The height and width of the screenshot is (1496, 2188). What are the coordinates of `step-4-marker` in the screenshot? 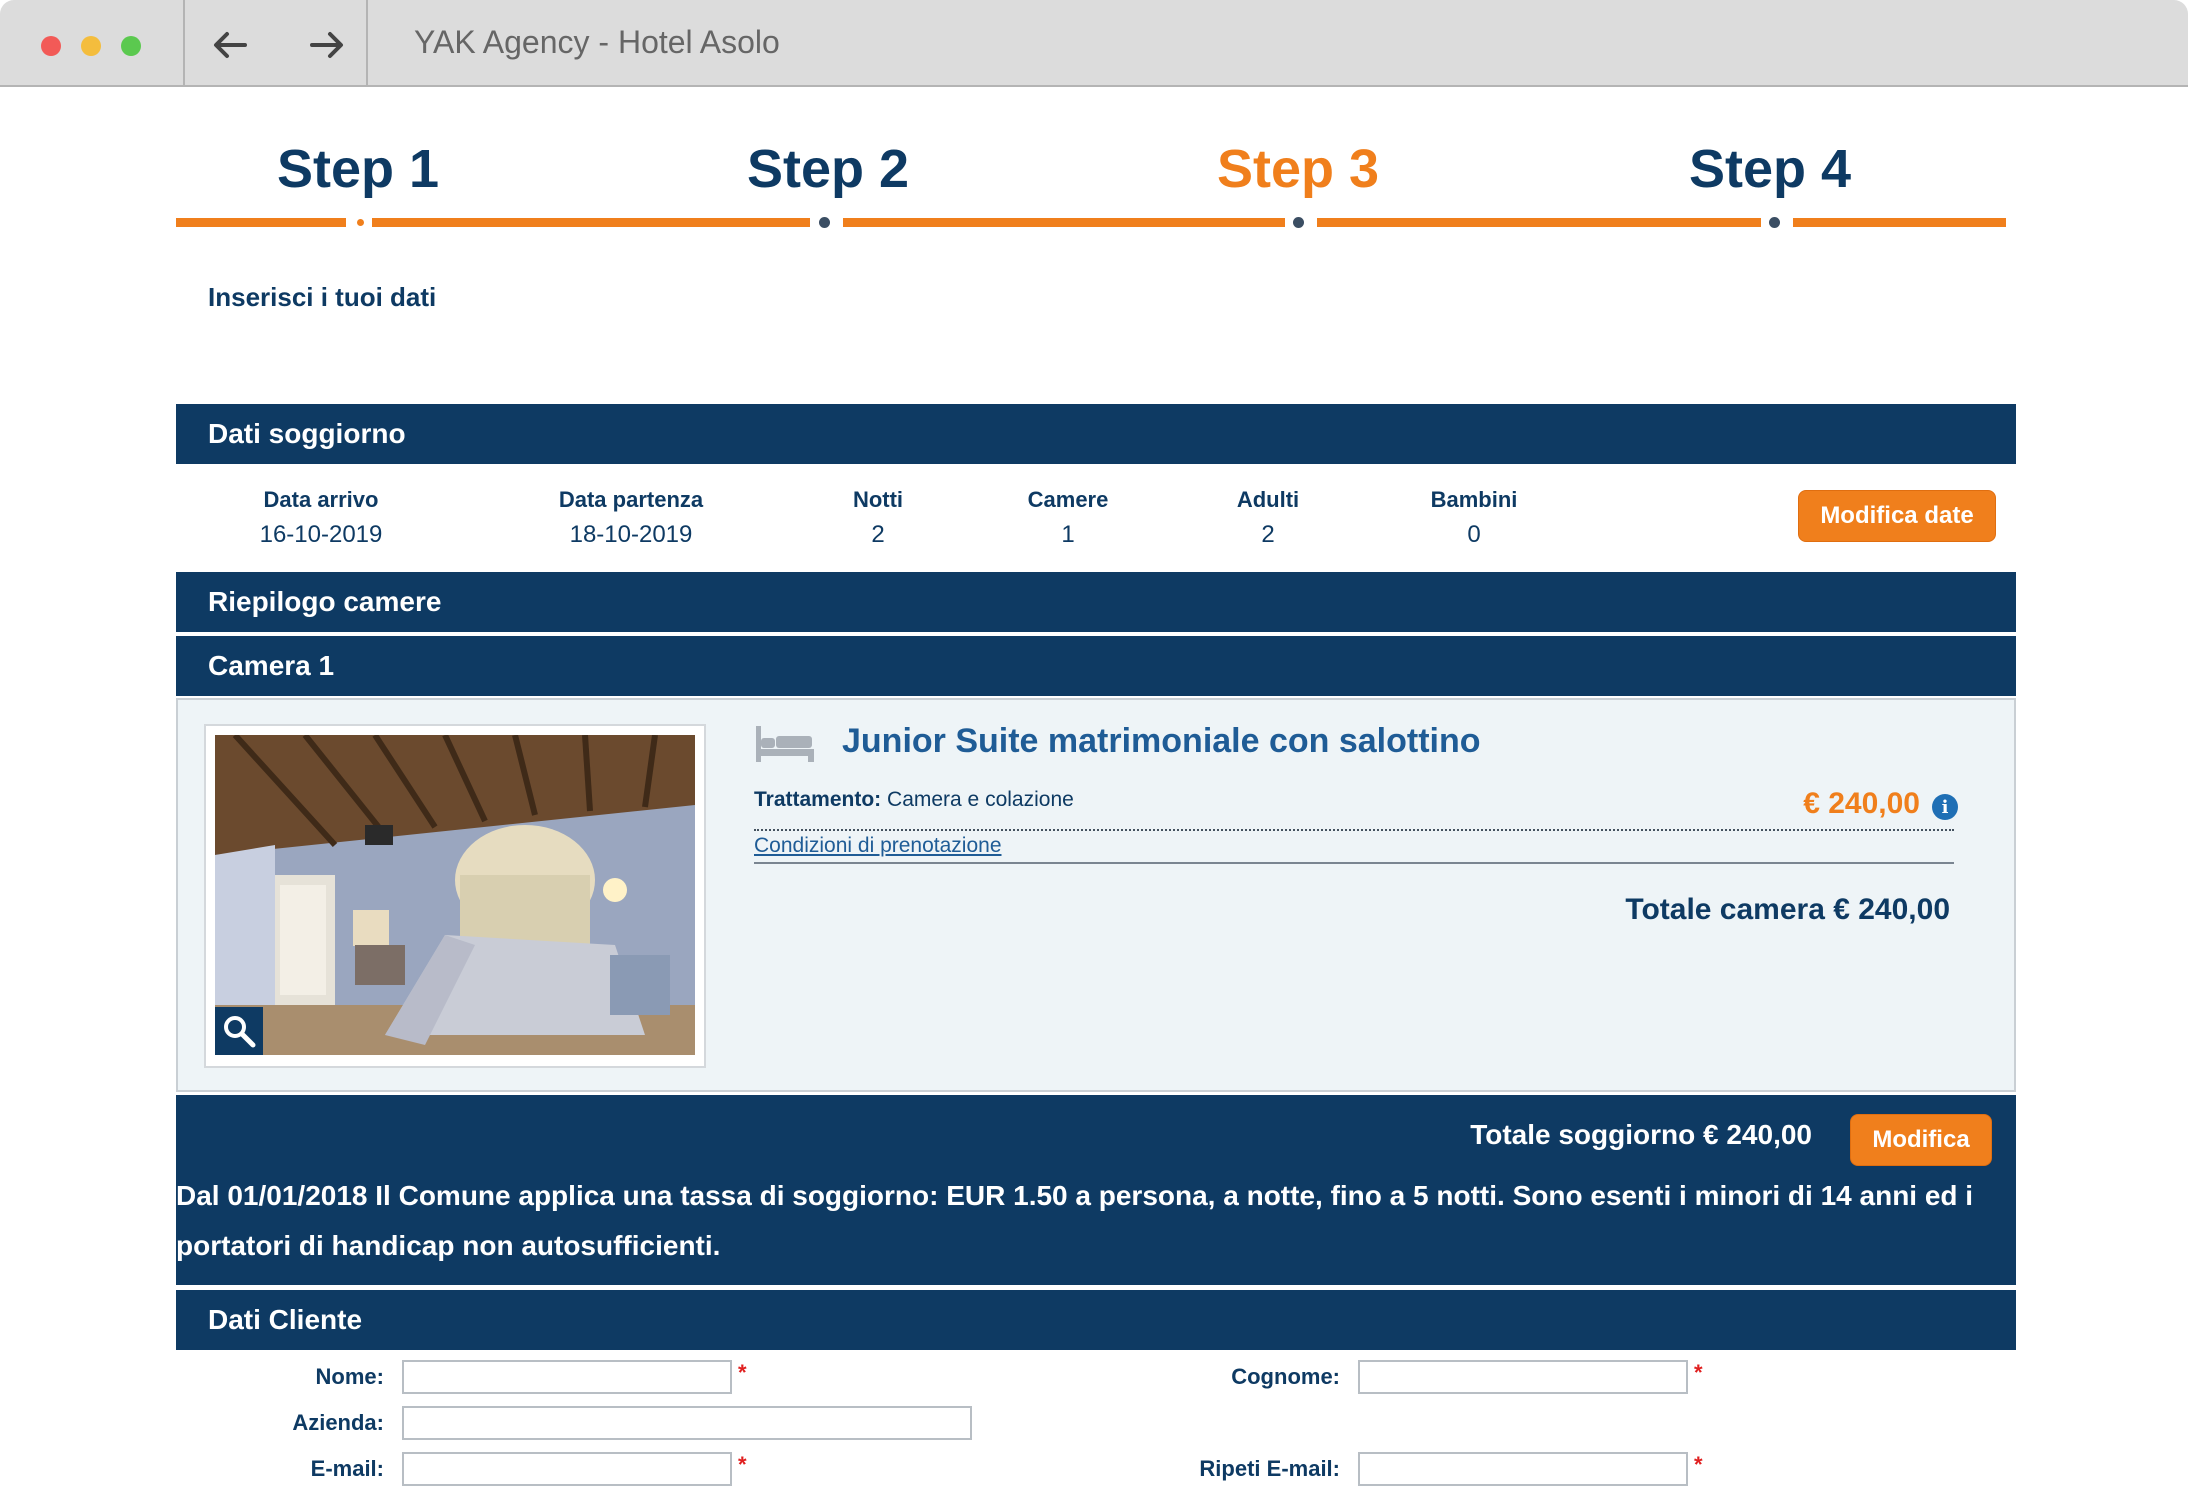 It's located at (1774, 222).